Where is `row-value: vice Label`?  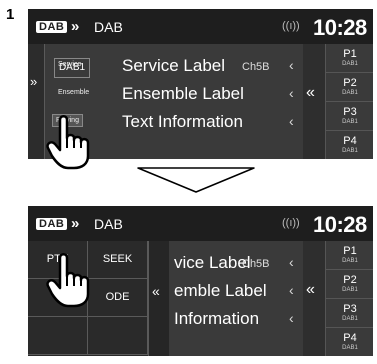
row-value: vice Label is located at coordinates (212, 262).